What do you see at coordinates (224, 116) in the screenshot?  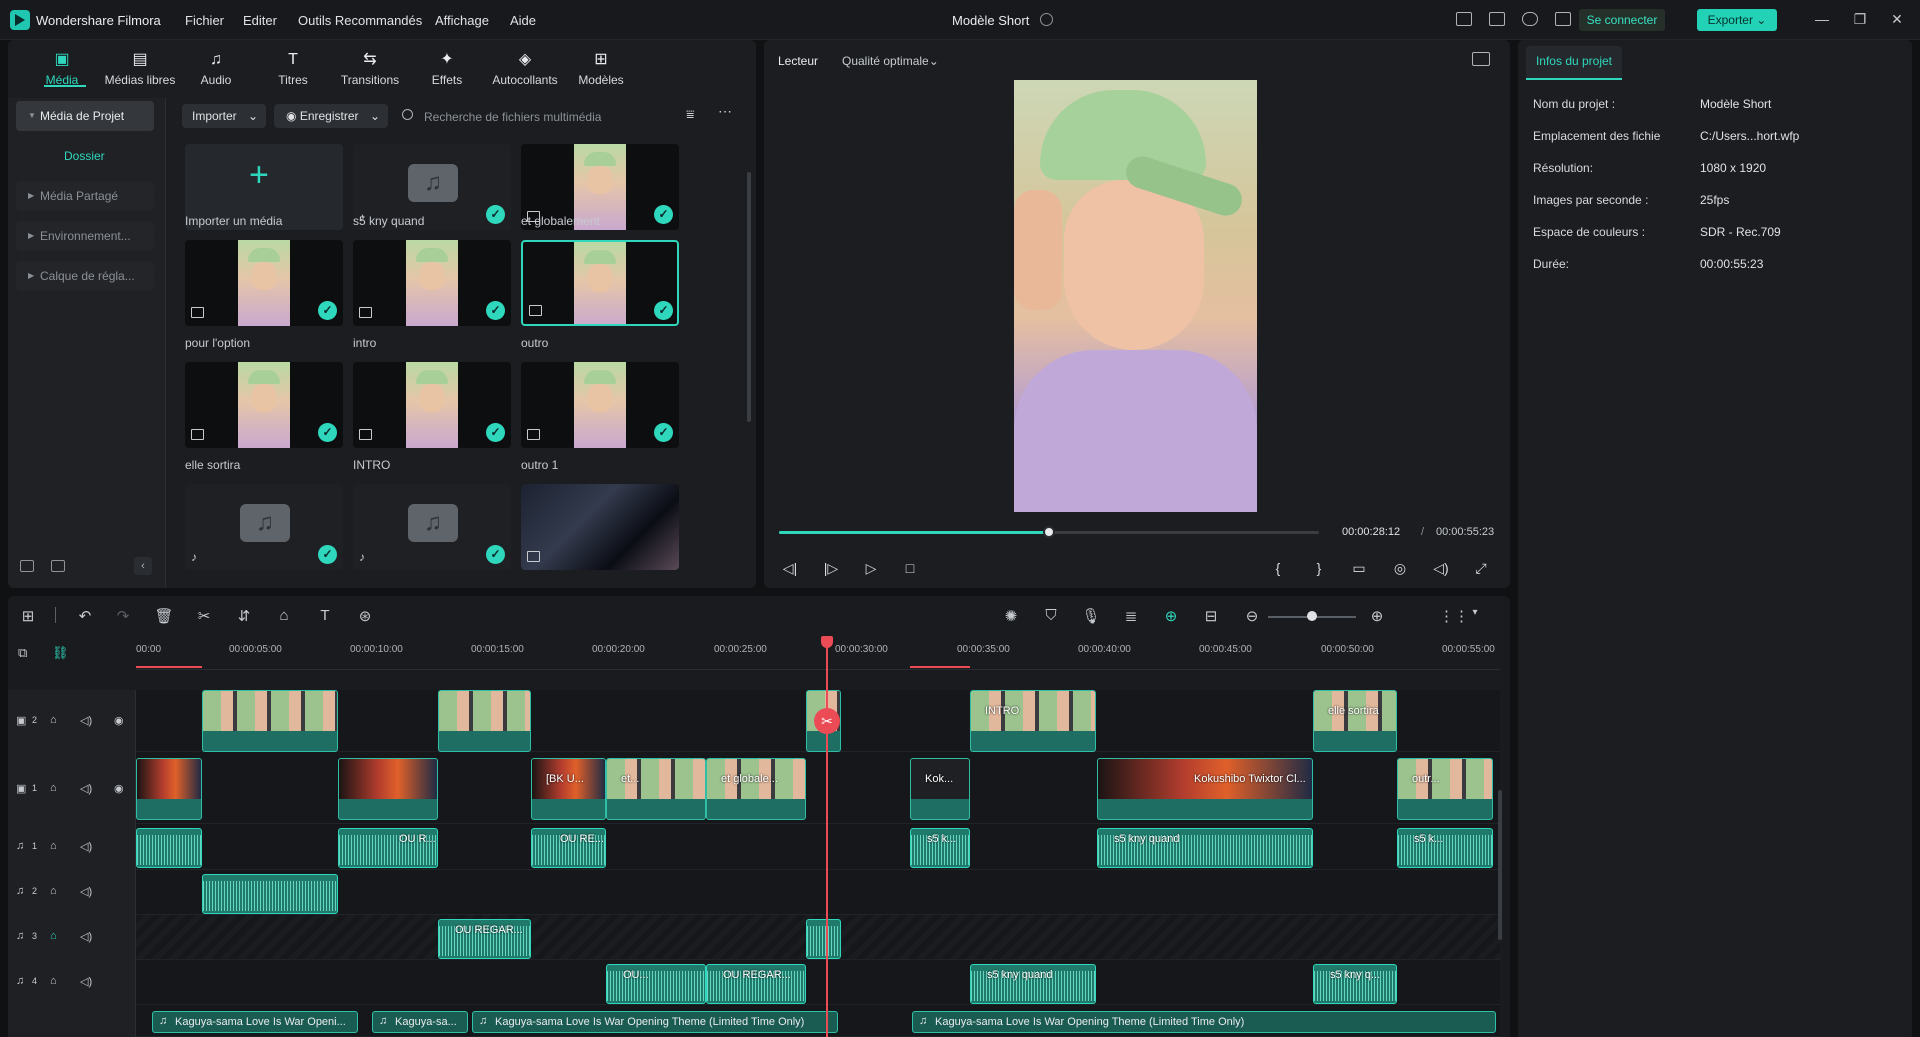 I see `import-dropdown: Importer ⌄` at bounding box center [224, 116].